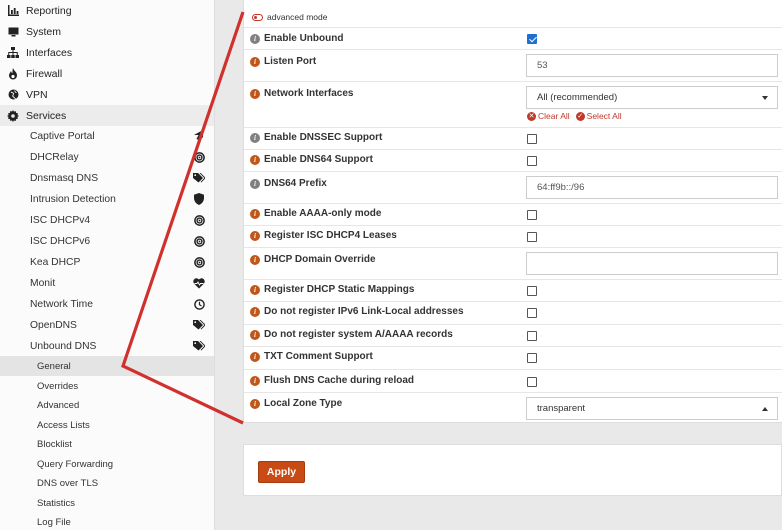  I want to click on enable-dnssec-checkbox, so click(532, 139).